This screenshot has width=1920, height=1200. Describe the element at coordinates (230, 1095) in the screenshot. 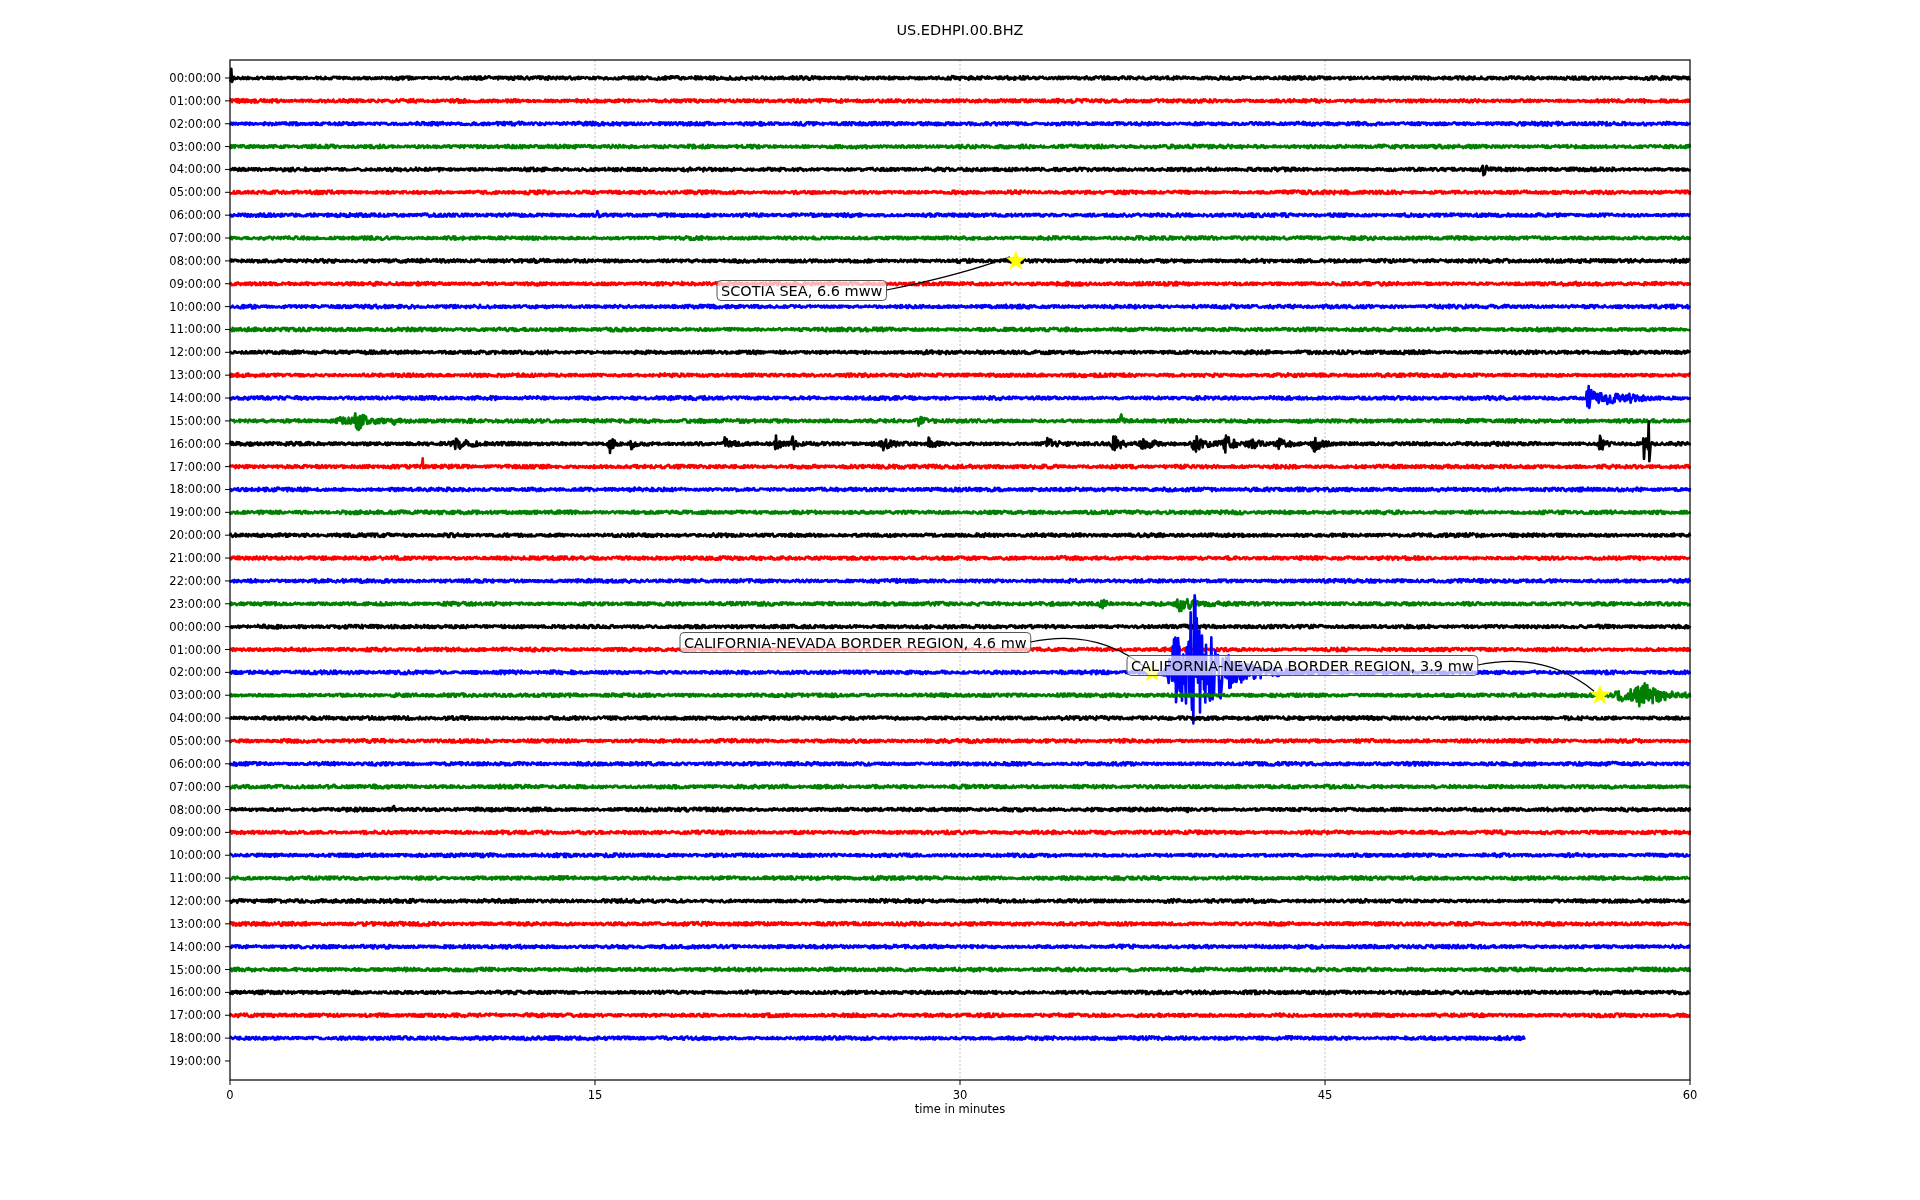

I see `axis-tick-label: 0` at that location.